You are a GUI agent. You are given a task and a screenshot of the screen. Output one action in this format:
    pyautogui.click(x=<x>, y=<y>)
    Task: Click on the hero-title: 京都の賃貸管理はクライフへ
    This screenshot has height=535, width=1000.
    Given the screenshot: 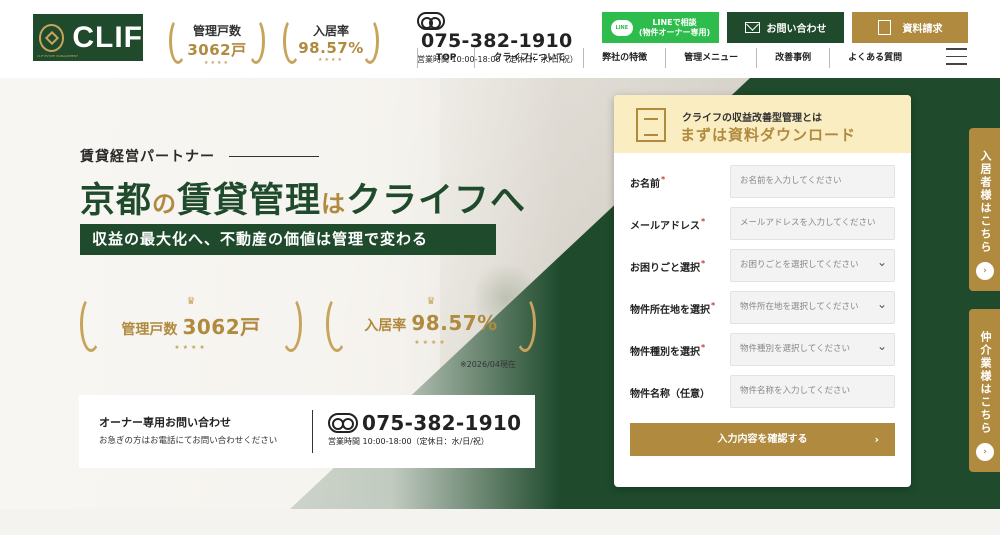 What is the action you would take?
    pyautogui.click(x=303, y=197)
    